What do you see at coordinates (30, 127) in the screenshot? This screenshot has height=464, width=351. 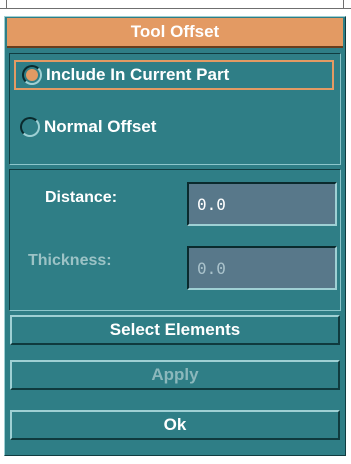 I see `radio-unselected-icon` at bounding box center [30, 127].